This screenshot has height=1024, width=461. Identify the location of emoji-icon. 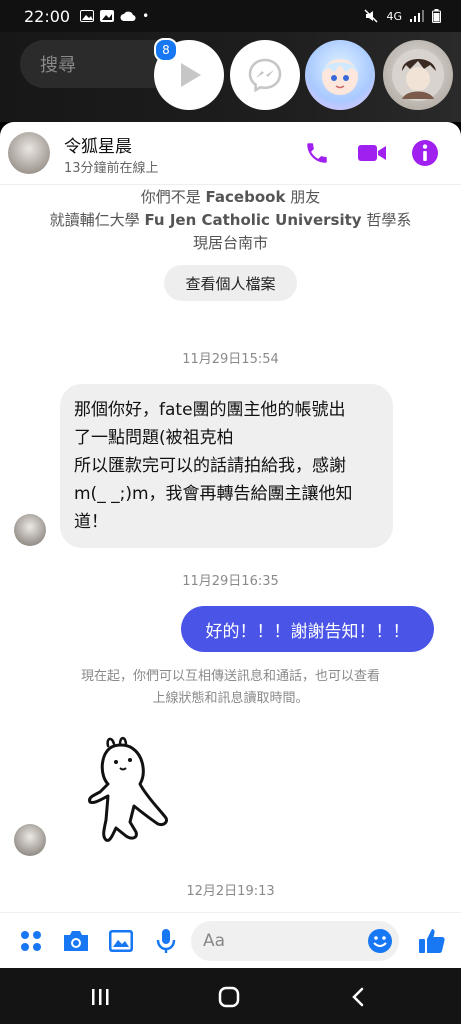
(380, 941).